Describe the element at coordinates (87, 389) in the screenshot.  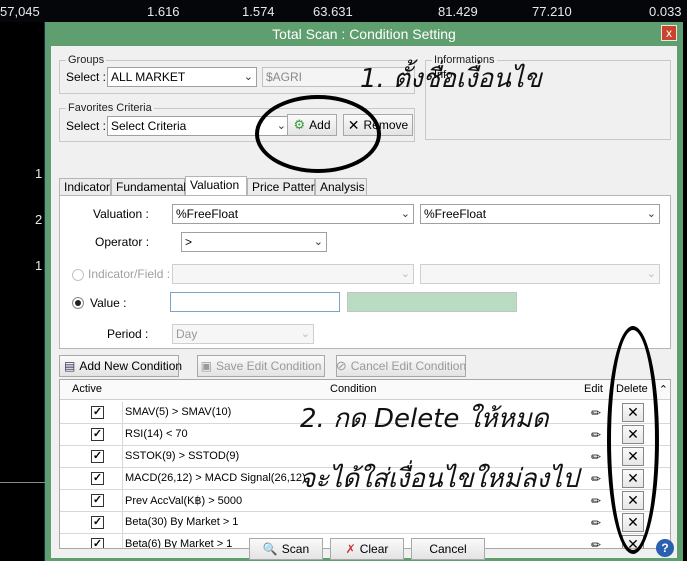
I see `header-active: Active` at that location.